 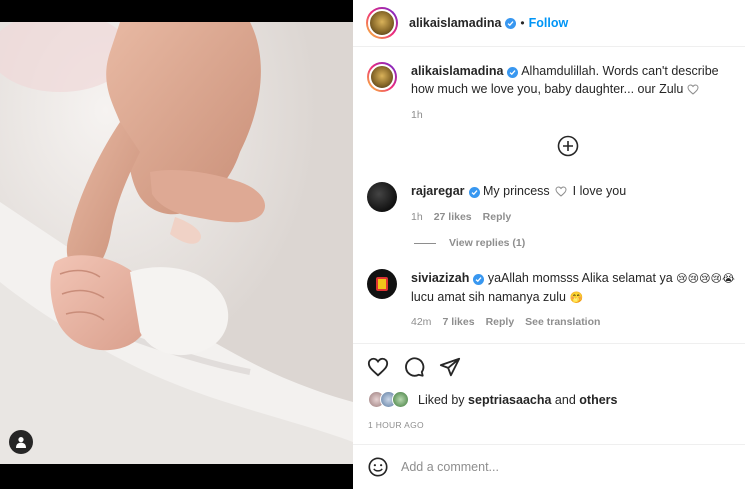 I want to click on comment-text-after: I love you, so click(x=599, y=191).